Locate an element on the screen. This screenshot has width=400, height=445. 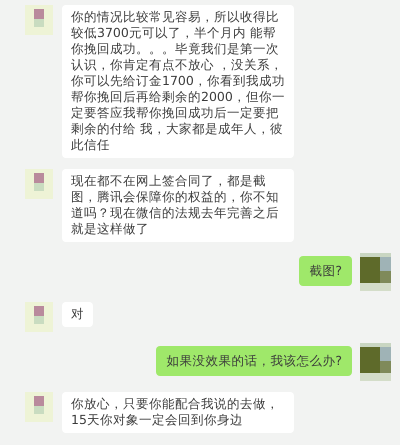
message-bubble: 如果没效果的话，我该怎么办? is located at coordinates (254, 361).